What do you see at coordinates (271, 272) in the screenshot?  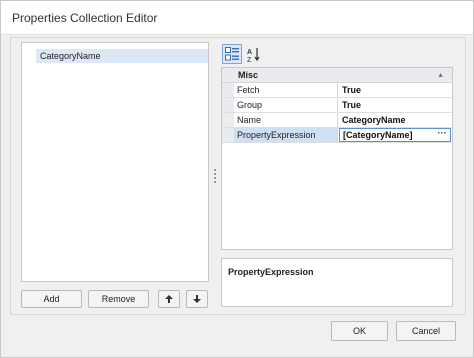 I see `description-title: PropertyExpression` at bounding box center [271, 272].